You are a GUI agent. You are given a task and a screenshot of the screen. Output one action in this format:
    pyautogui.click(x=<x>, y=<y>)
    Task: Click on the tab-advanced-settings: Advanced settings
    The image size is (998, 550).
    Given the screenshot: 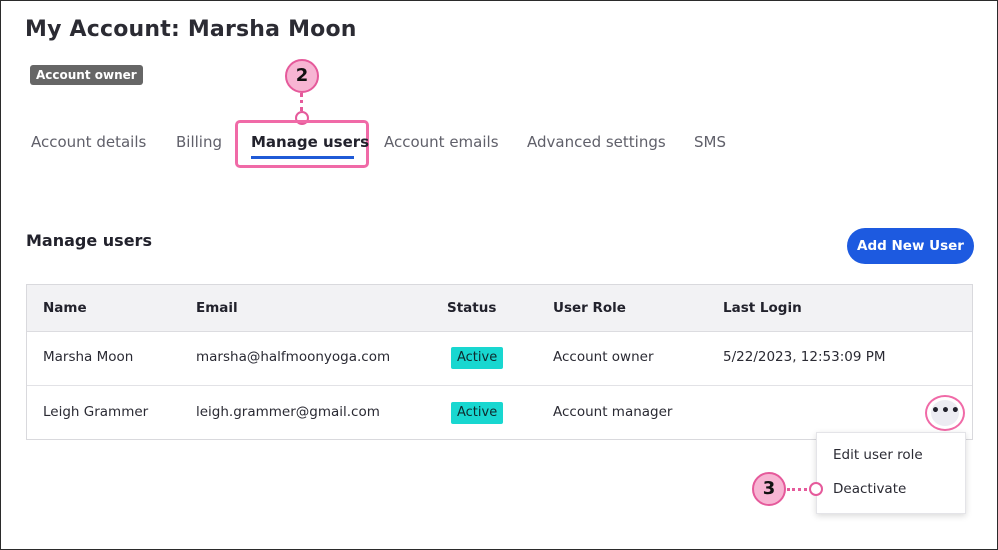 What is the action you would take?
    pyautogui.click(x=596, y=142)
    